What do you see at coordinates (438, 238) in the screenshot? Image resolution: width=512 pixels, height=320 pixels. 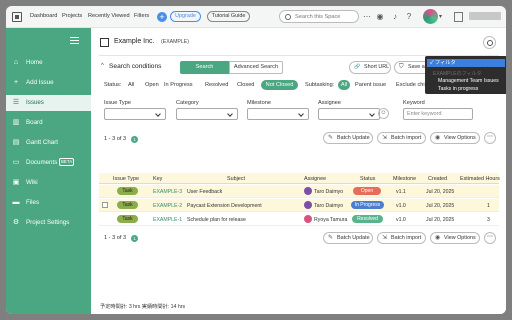 I see `eye-icon: ◉` at bounding box center [438, 238].